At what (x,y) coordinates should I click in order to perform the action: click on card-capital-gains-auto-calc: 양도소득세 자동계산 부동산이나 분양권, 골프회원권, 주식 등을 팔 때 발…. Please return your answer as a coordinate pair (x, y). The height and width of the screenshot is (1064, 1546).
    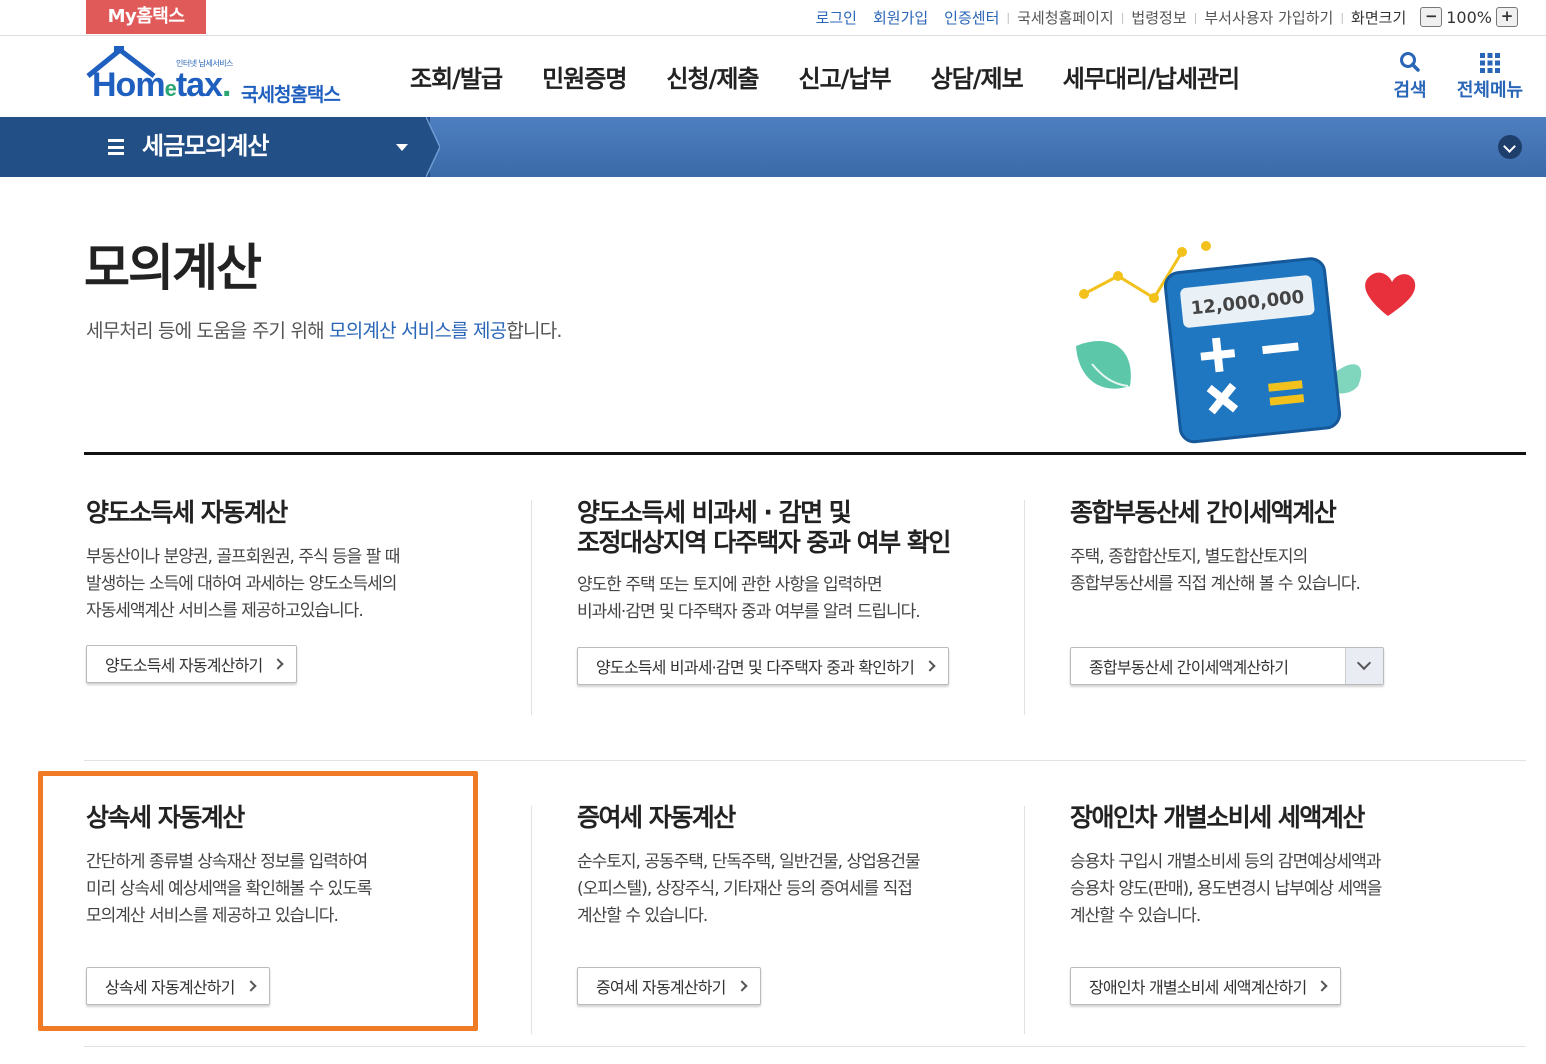
    Looking at the image, I should click on (306, 598).